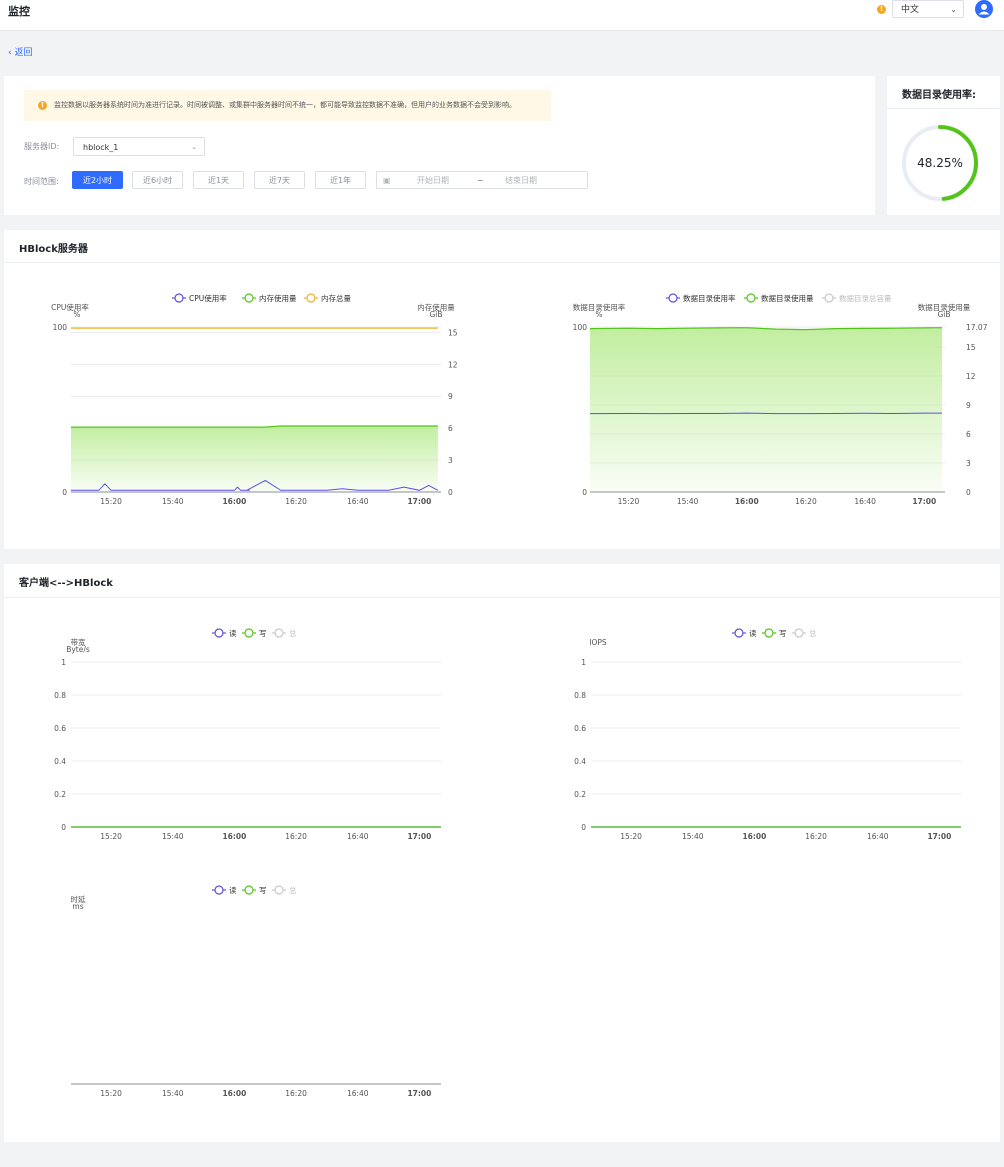 This screenshot has height=1167, width=1004. Describe the element at coordinates (139, 146) in the screenshot. I see `server-id-select: hblock_1 ⌄` at that location.